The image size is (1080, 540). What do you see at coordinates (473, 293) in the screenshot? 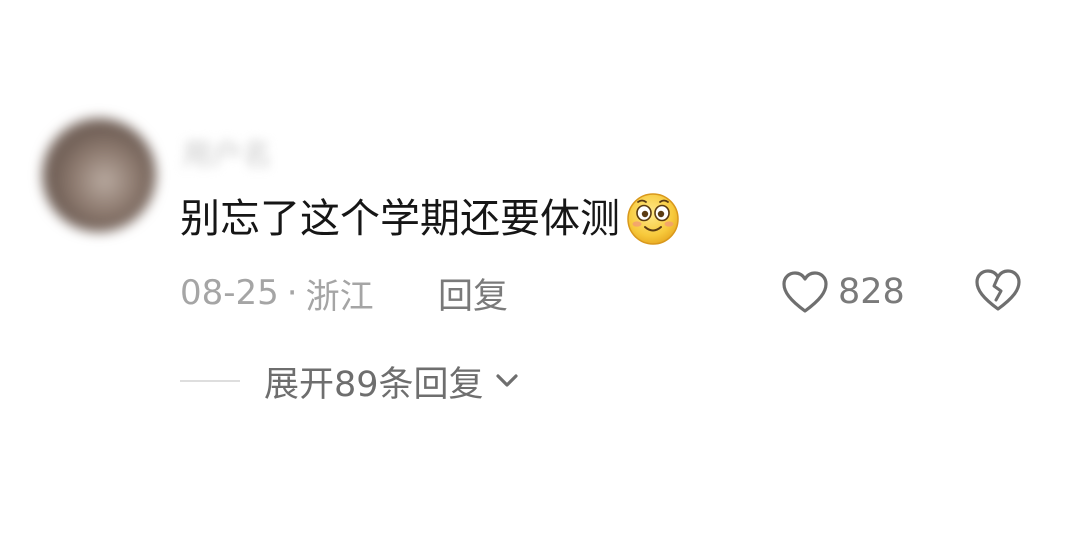
I see `reply-button: 回复` at bounding box center [473, 293].